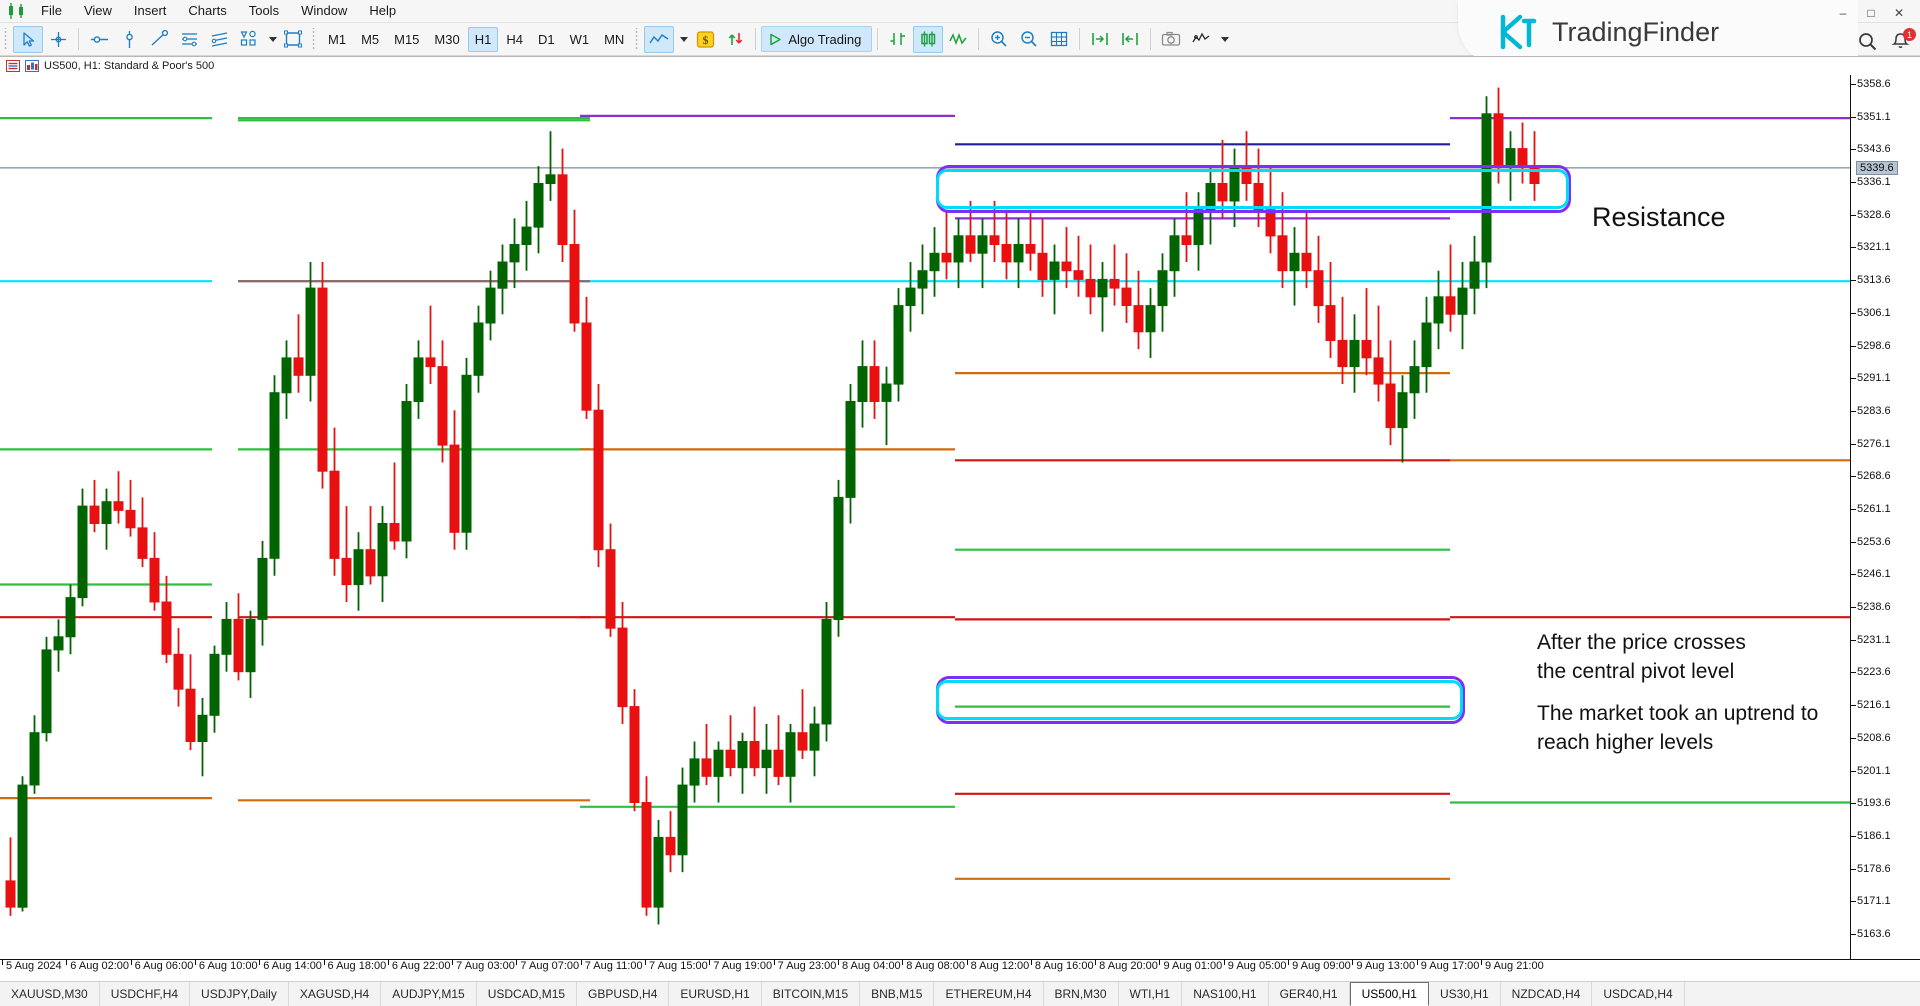 This screenshot has height=1006, width=1920. I want to click on shapes-dropdown-caret-icon, so click(271, 39).